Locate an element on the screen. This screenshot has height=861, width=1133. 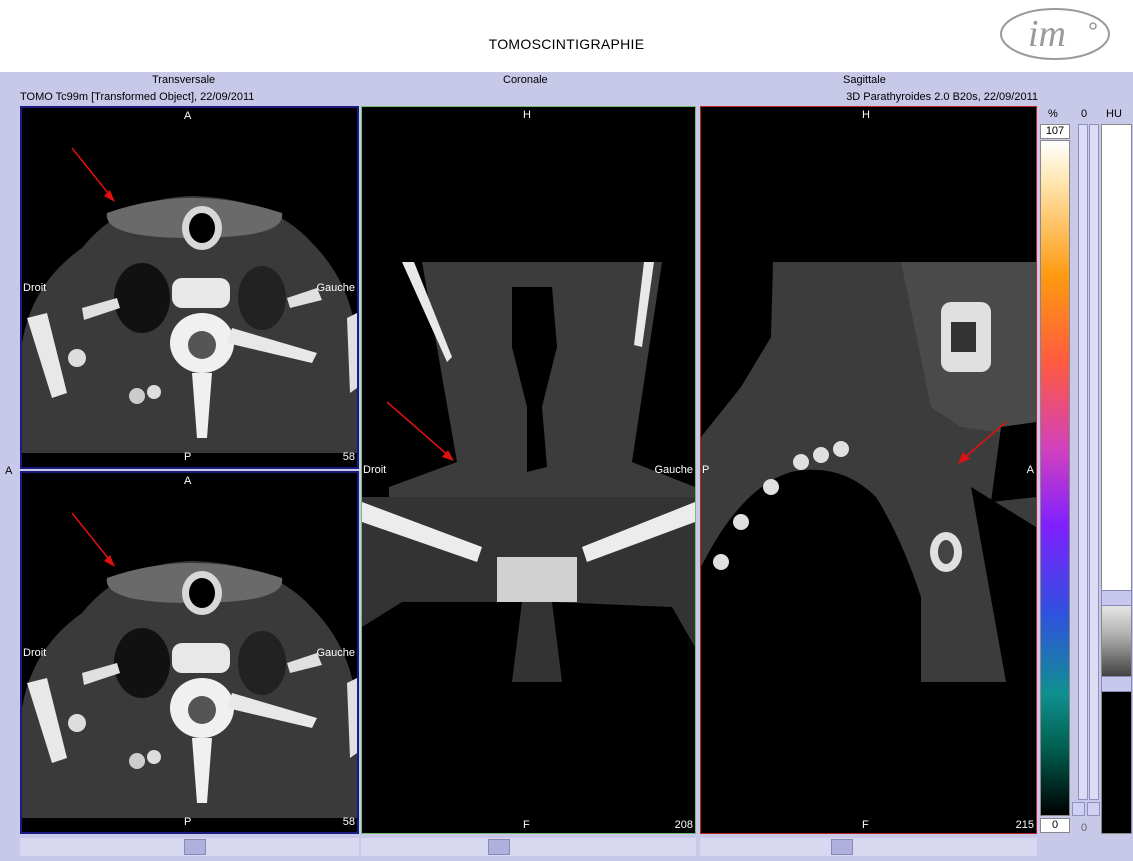
transverse-bottom-viewport: A P Droit Gauche 58 is located at coordinates (189, 652).